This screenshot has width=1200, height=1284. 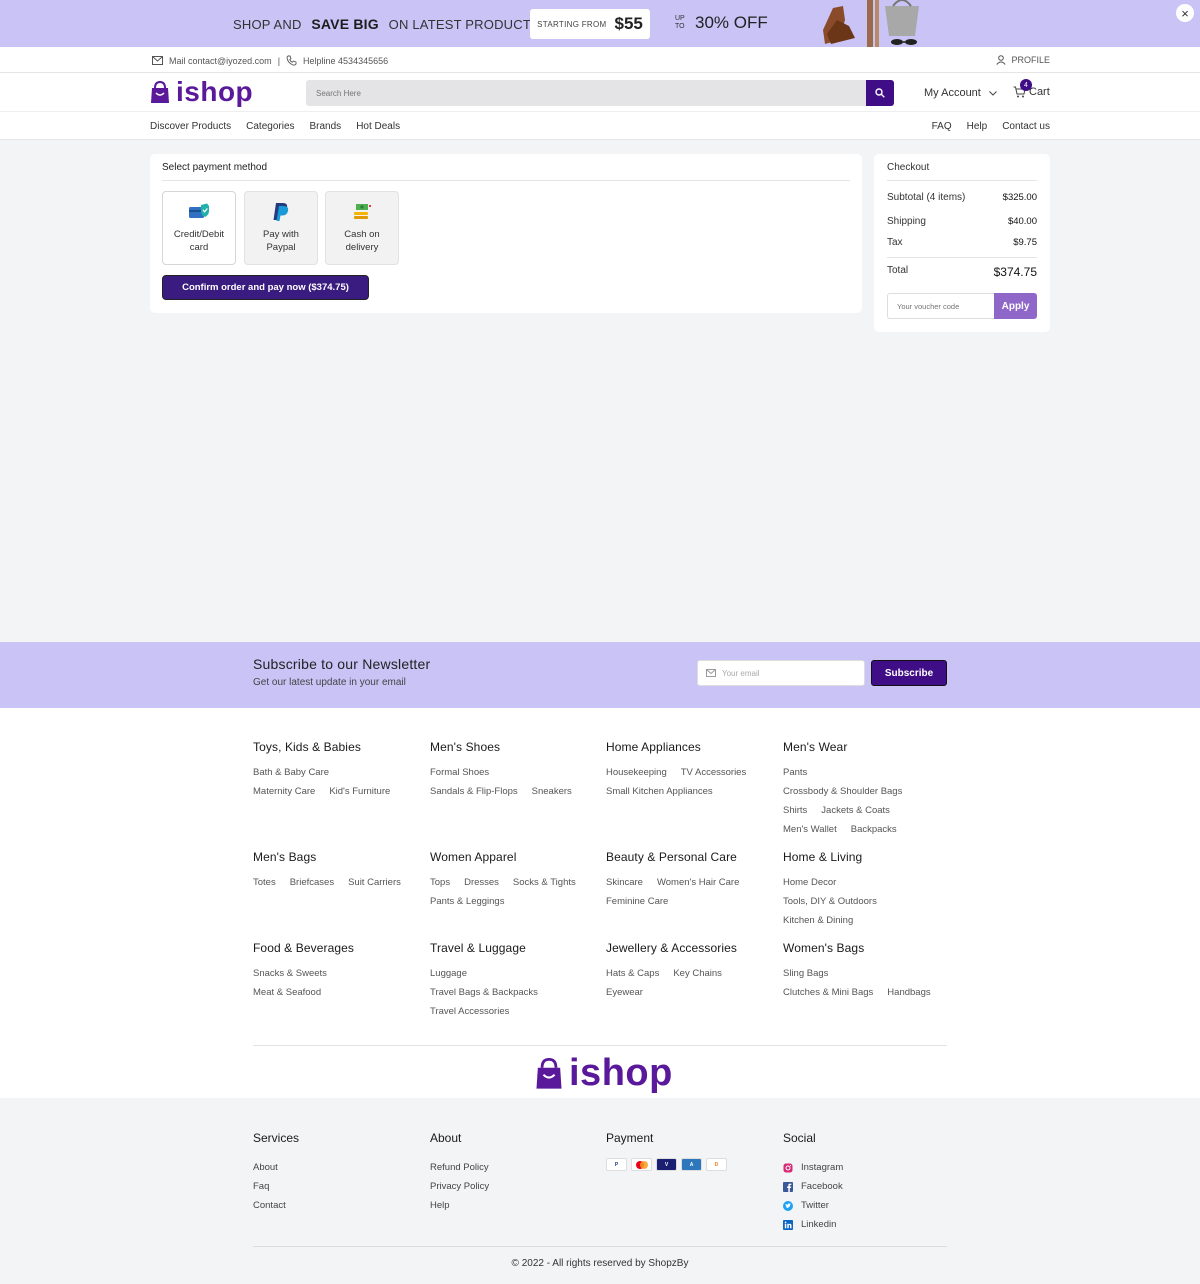 What do you see at coordinates (340, 948) in the screenshot?
I see `category-title: Food & Beverages` at bounding box center [340, 948].